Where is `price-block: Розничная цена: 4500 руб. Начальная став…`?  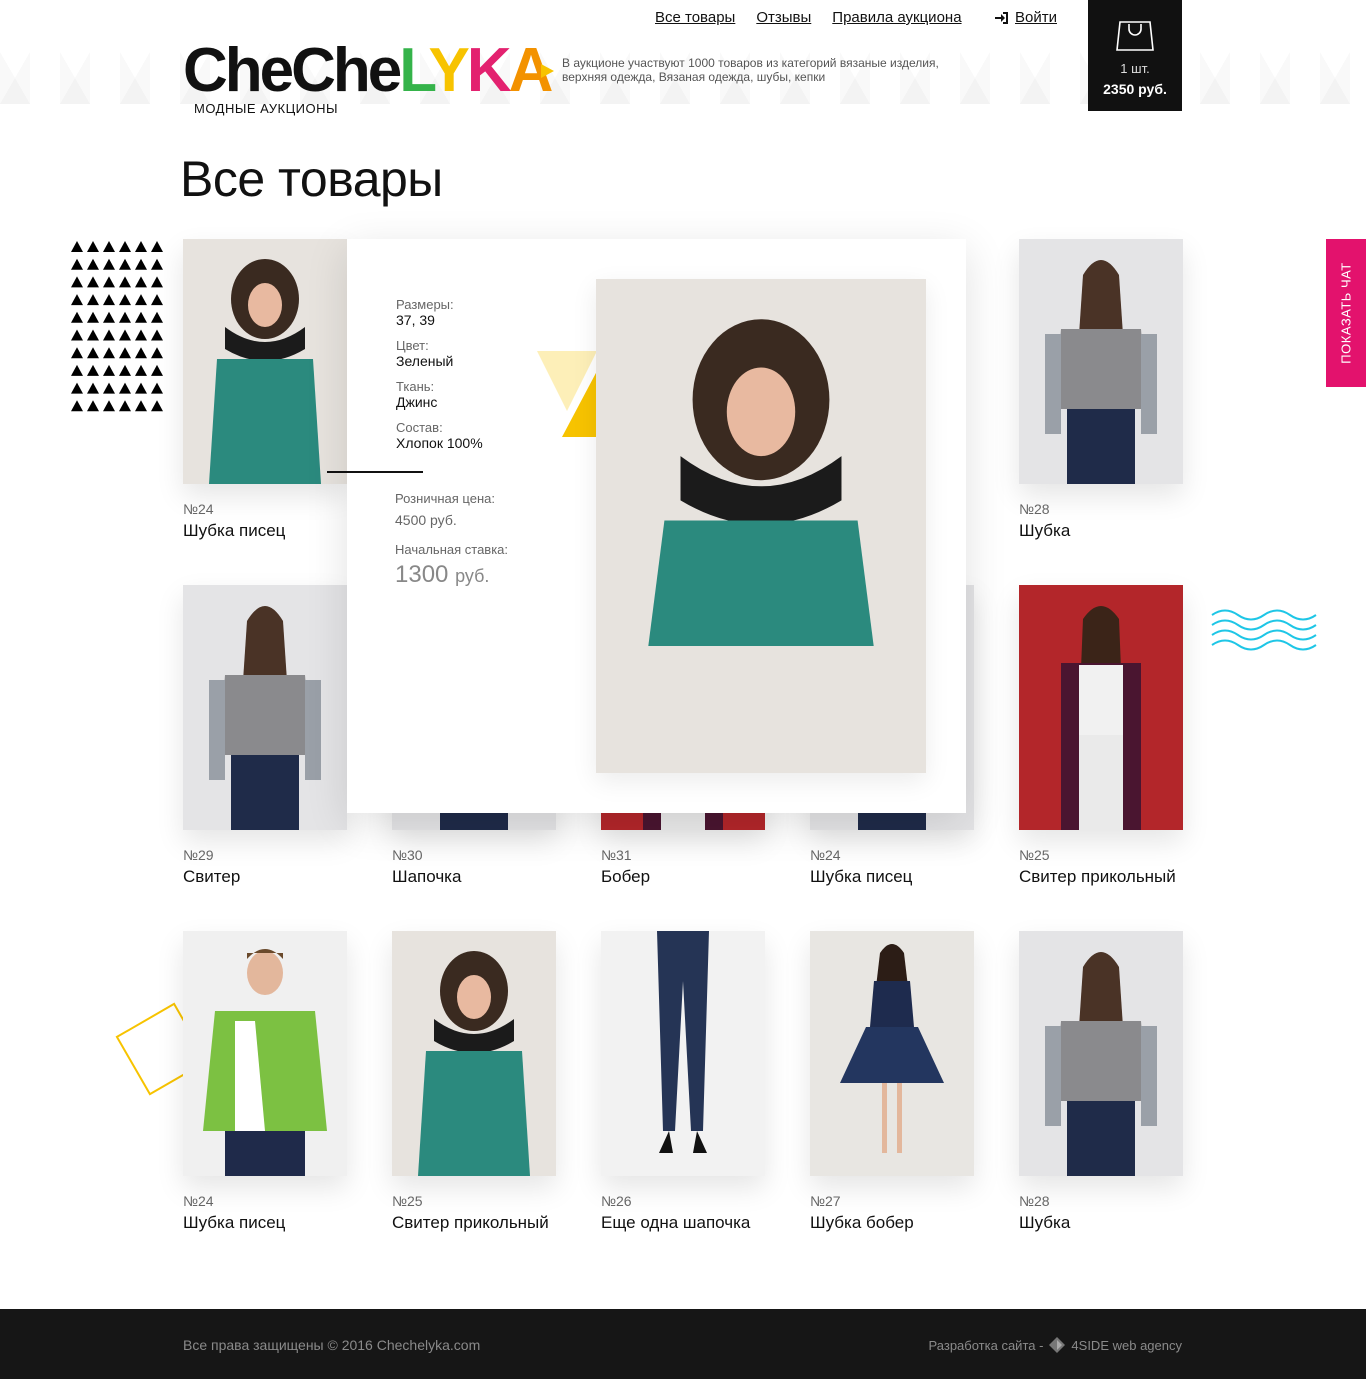
price-block: Розничная цена: 4500 руб. Начальная став… is located at coordinates (451, 540).